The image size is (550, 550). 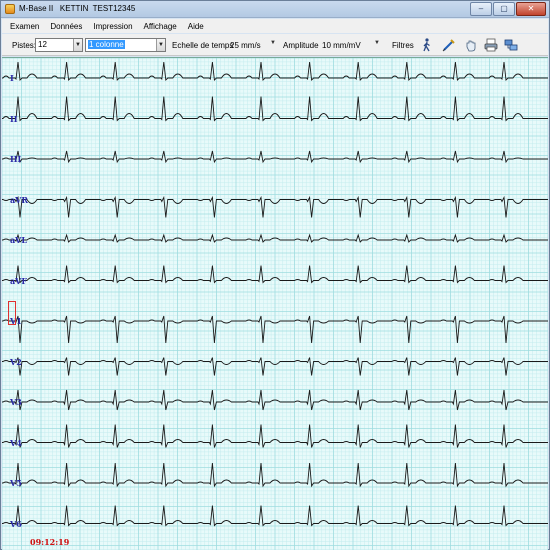 What do you see at coordinates (24, 26) in the screenshot?
I see `menu-examen: Examen` at bounding box center [24, 26].